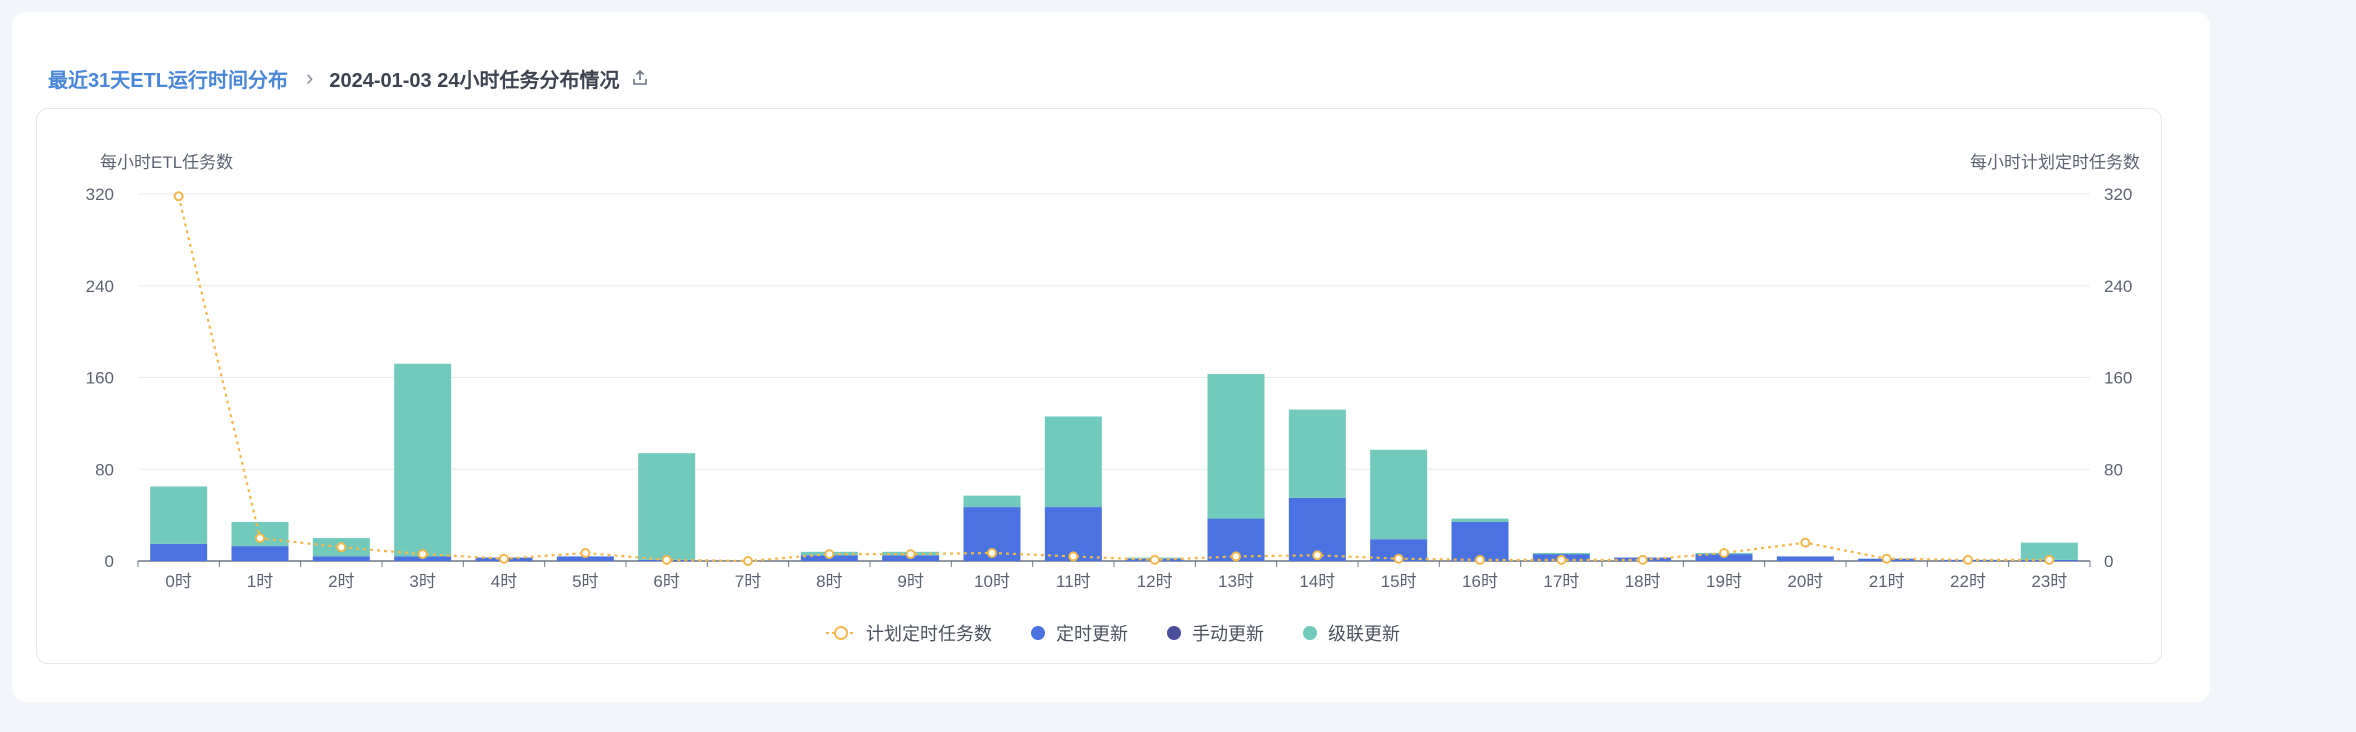  What do you see at coordinates (585, 581) in the screenshot?
I see `x-tick-label: 5时` at bounding box center [585, 581].